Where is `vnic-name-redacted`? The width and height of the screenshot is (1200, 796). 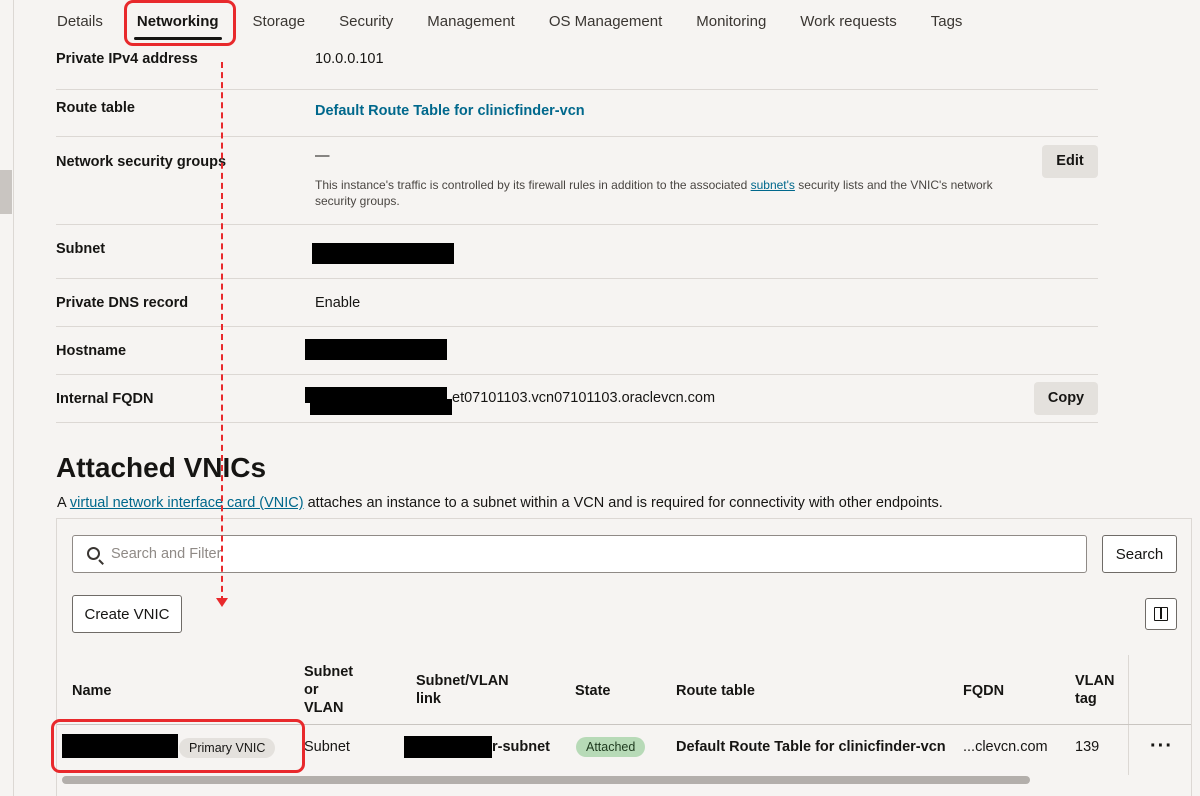 vnic-name-redacted is located at coordinates (120, 746).